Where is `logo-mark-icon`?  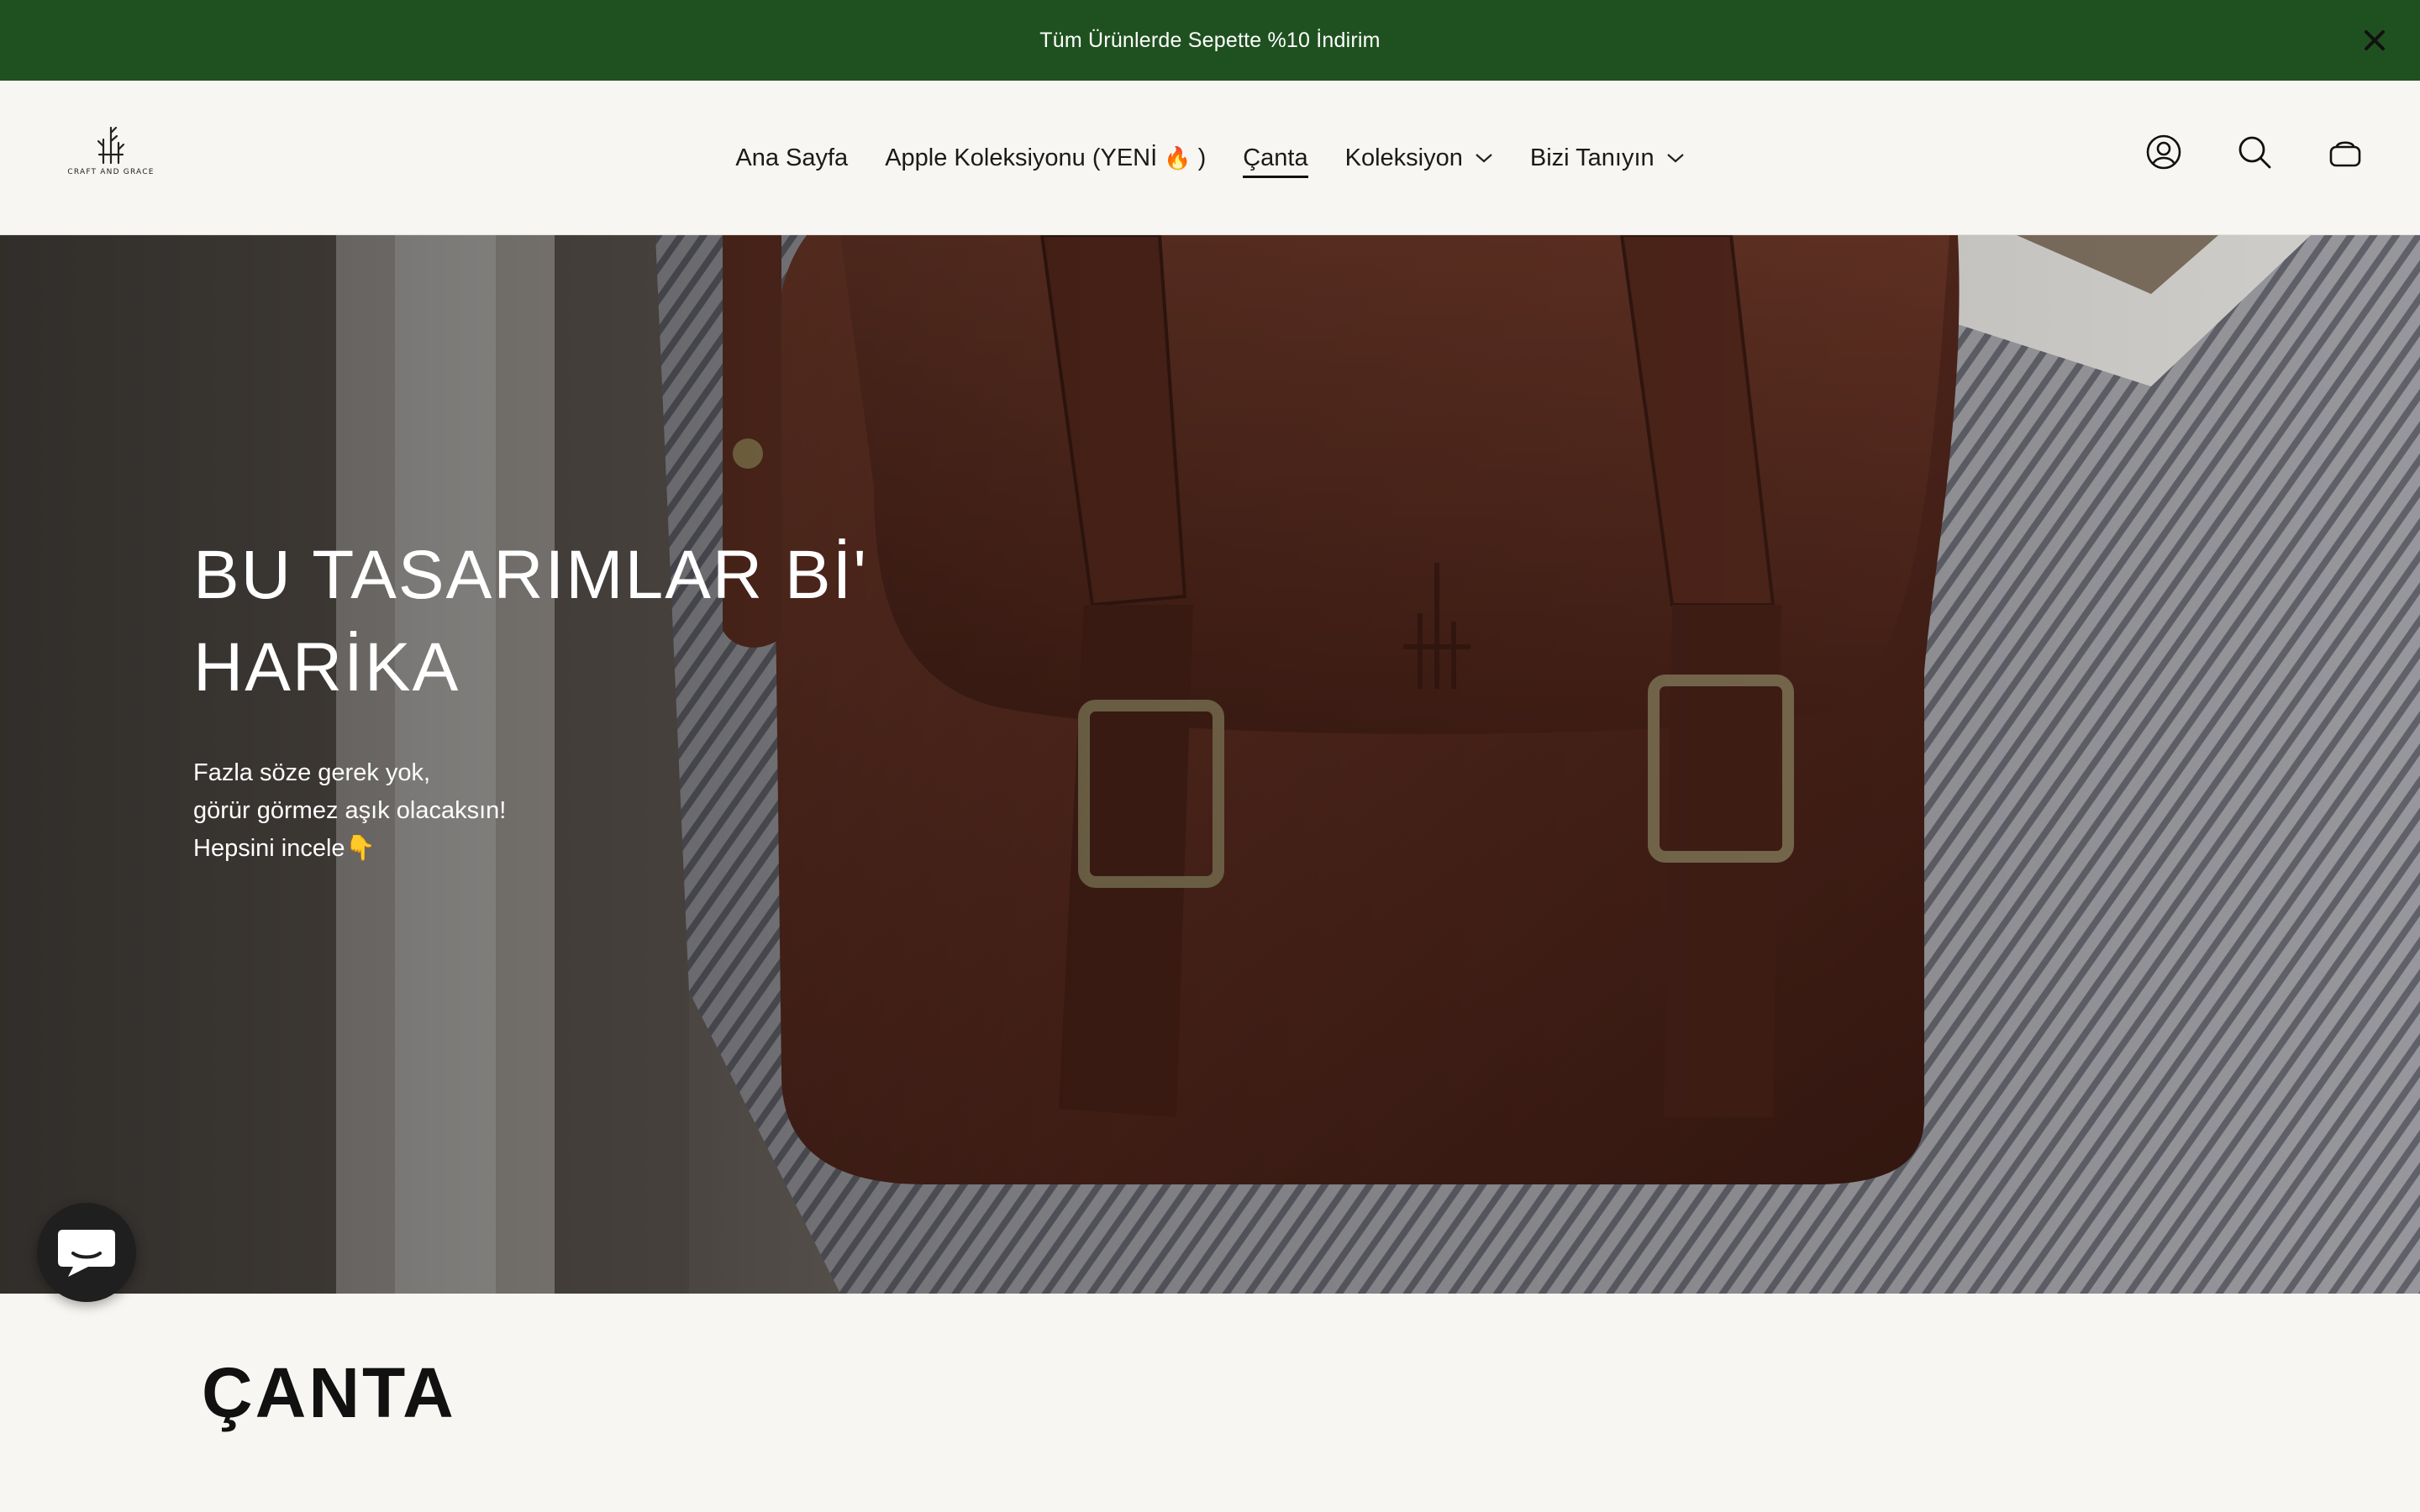
logo-mark-icon is located at coordinates (111, 145).